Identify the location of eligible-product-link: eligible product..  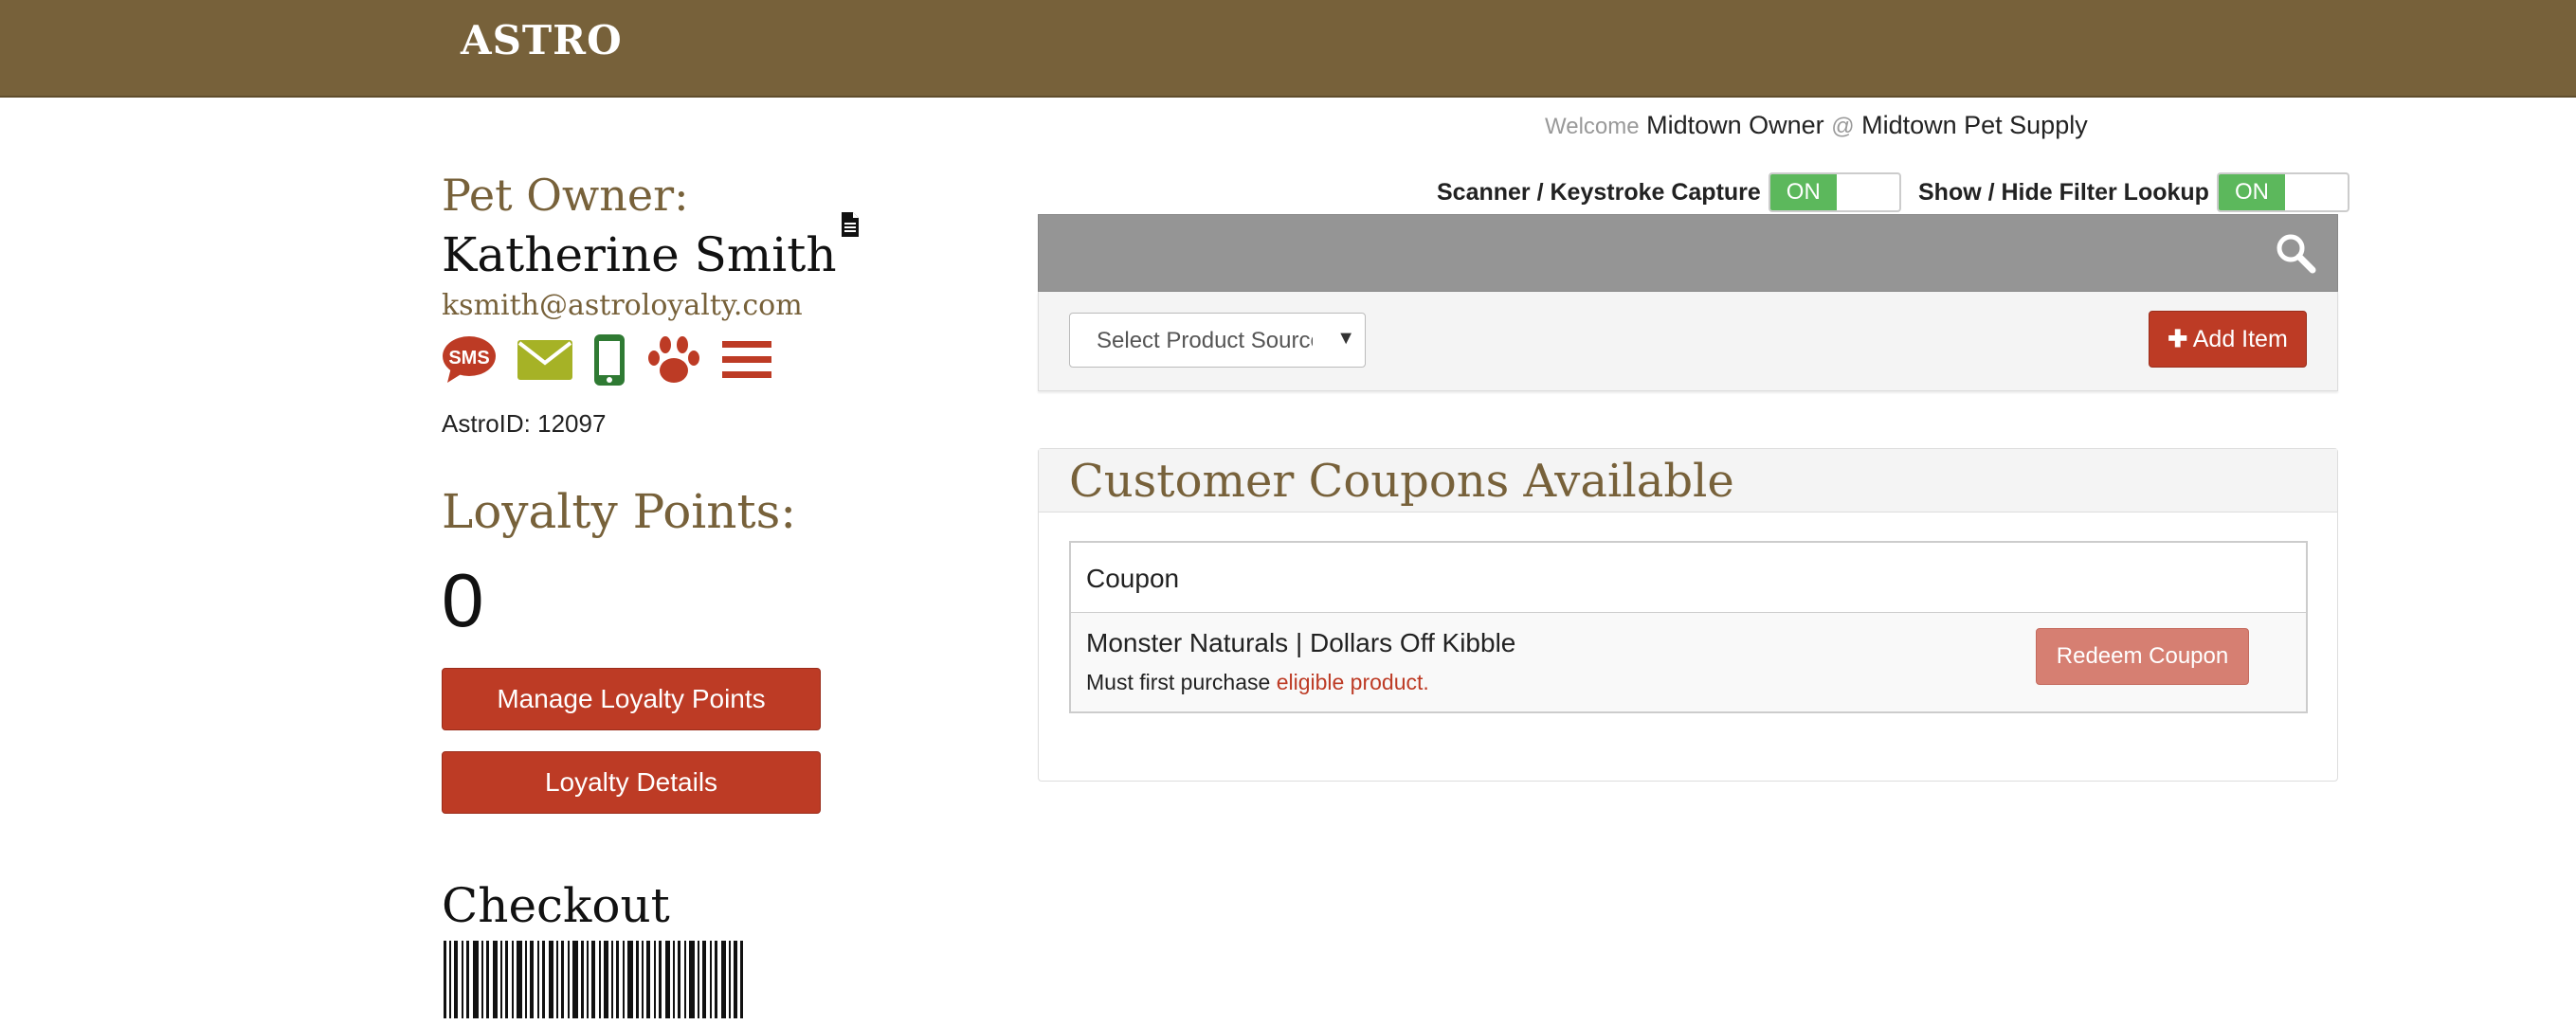
(1353, 682).